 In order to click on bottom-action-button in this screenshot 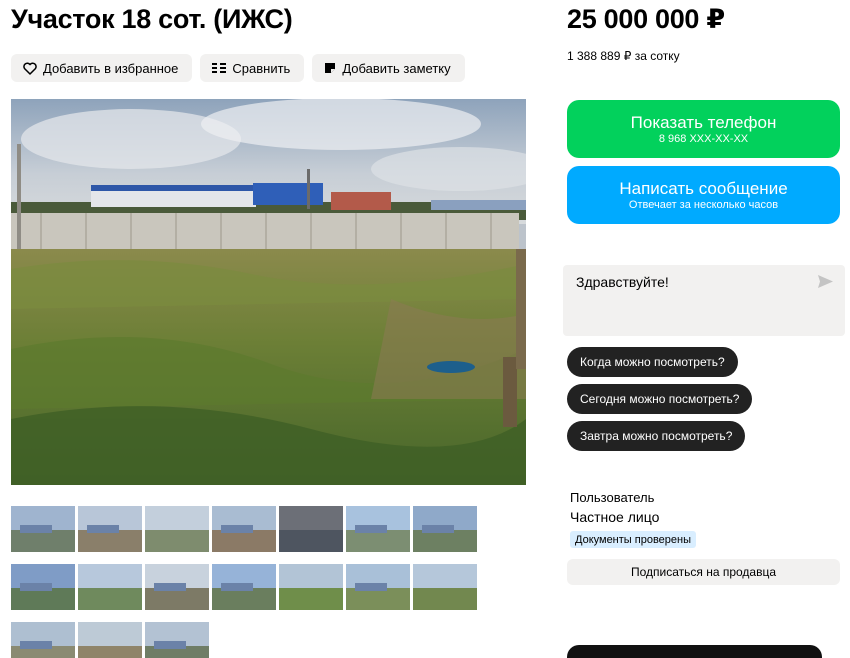, I will do `click(694, 651)`.